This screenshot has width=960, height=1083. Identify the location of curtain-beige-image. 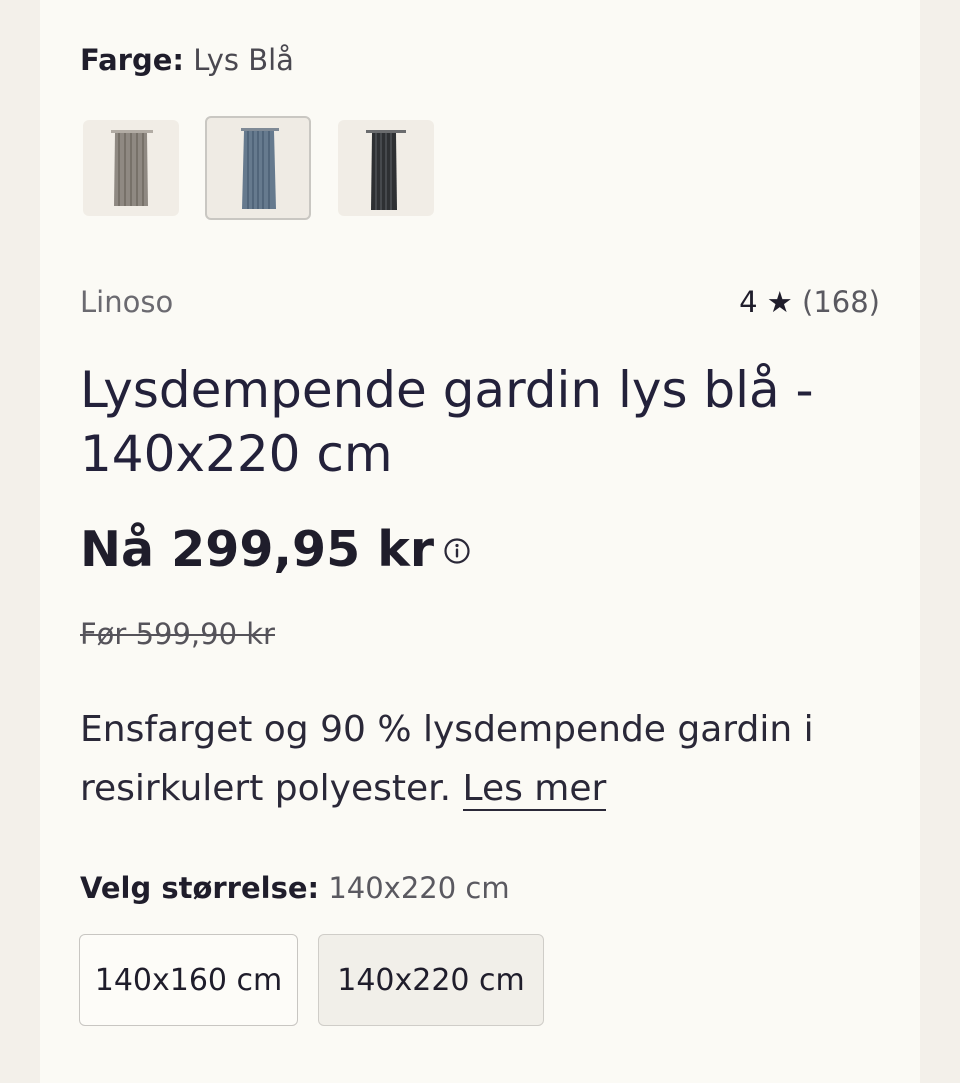
(132, 168).